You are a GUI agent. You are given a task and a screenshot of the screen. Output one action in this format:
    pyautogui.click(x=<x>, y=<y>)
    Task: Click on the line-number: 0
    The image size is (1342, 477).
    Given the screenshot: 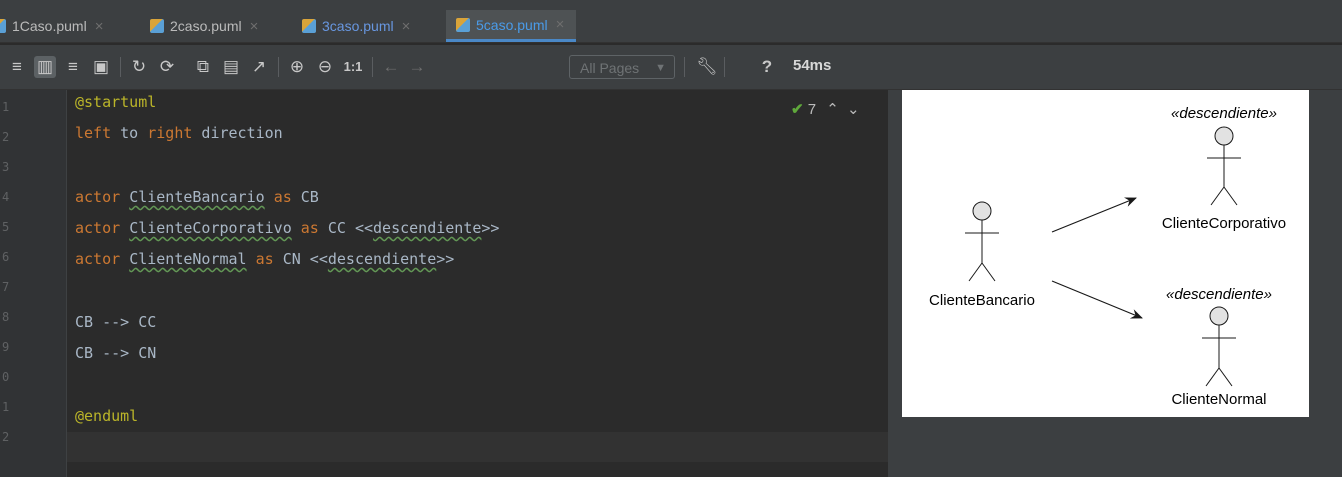 What is the action you would take?
    pyautogui.click(x=6, y=377)
    